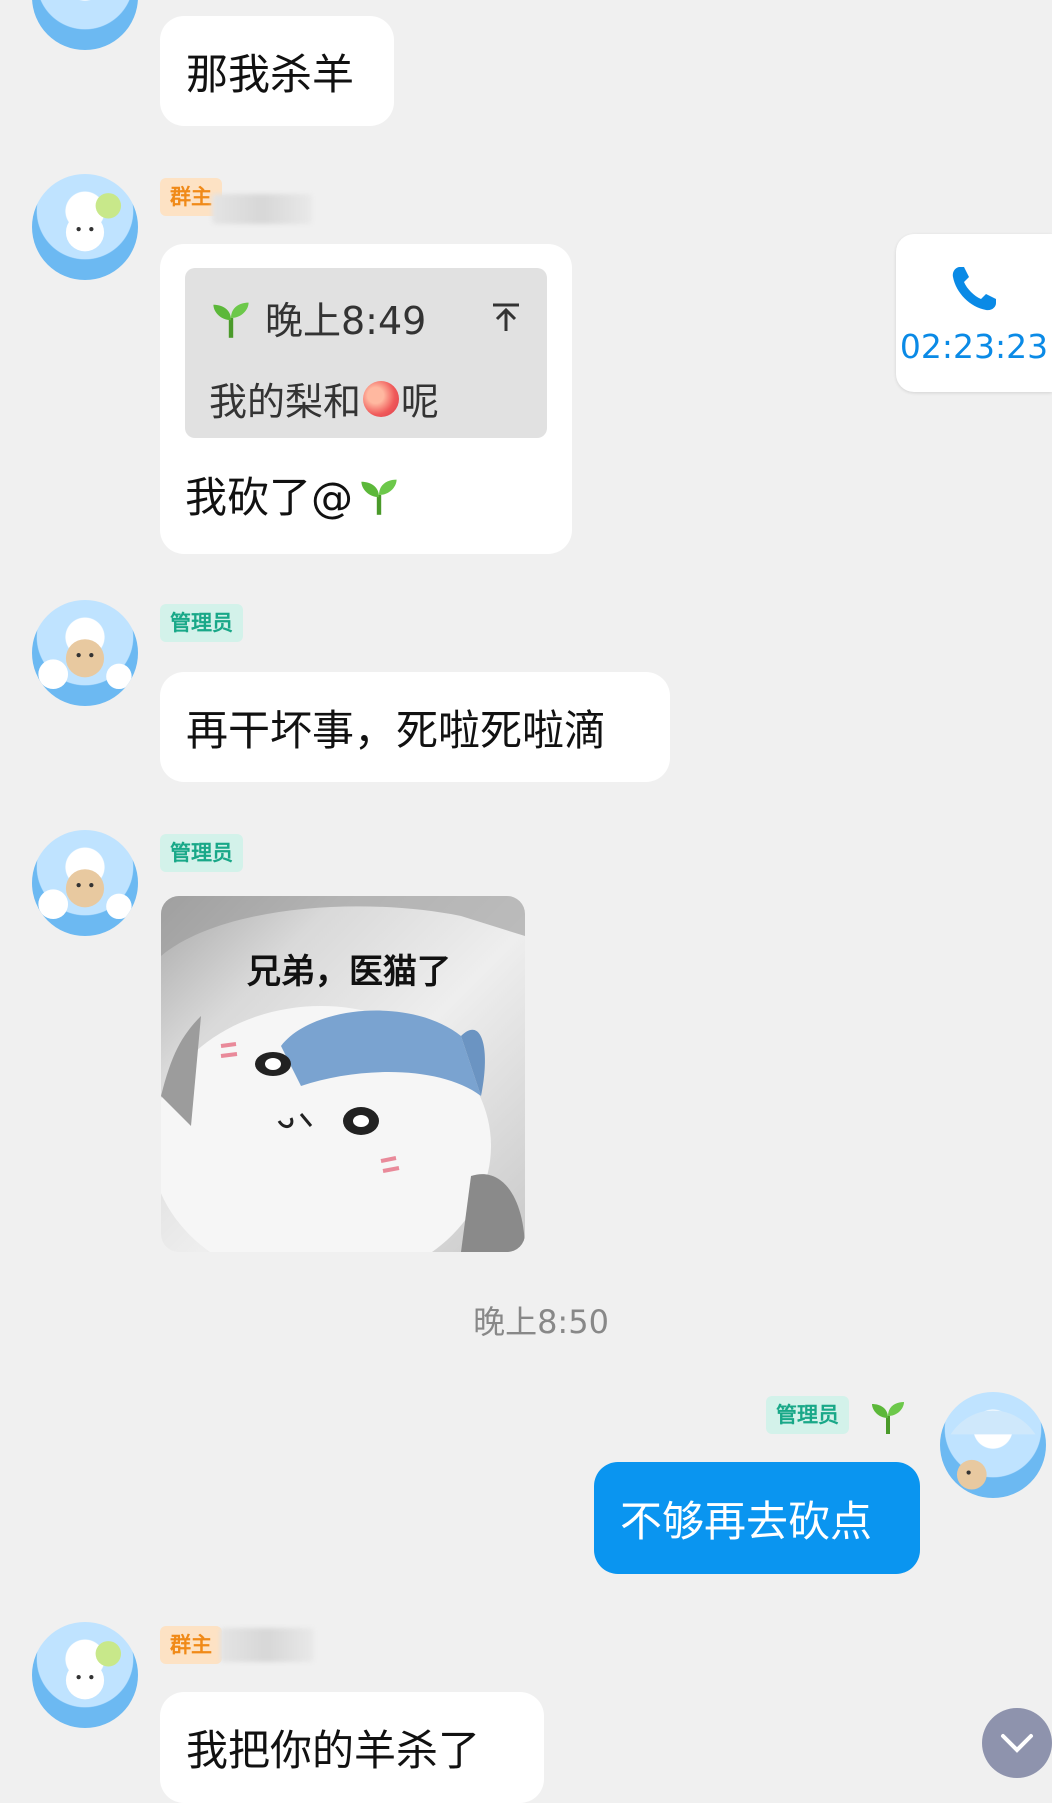  I want to click on message-bubble-with-quote: 晚上8:49 我的梨和 呢 我砍了@, so click(366, 399).